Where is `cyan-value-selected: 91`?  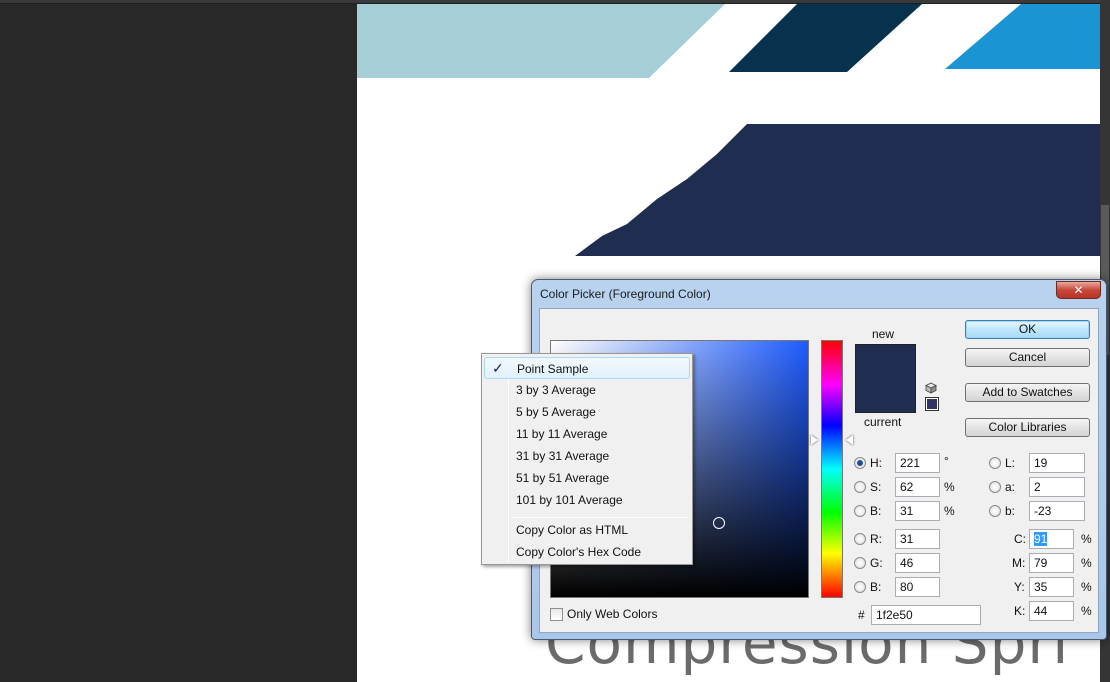 cyan-value-selected: 91 is located at coordinates (1041, 539).